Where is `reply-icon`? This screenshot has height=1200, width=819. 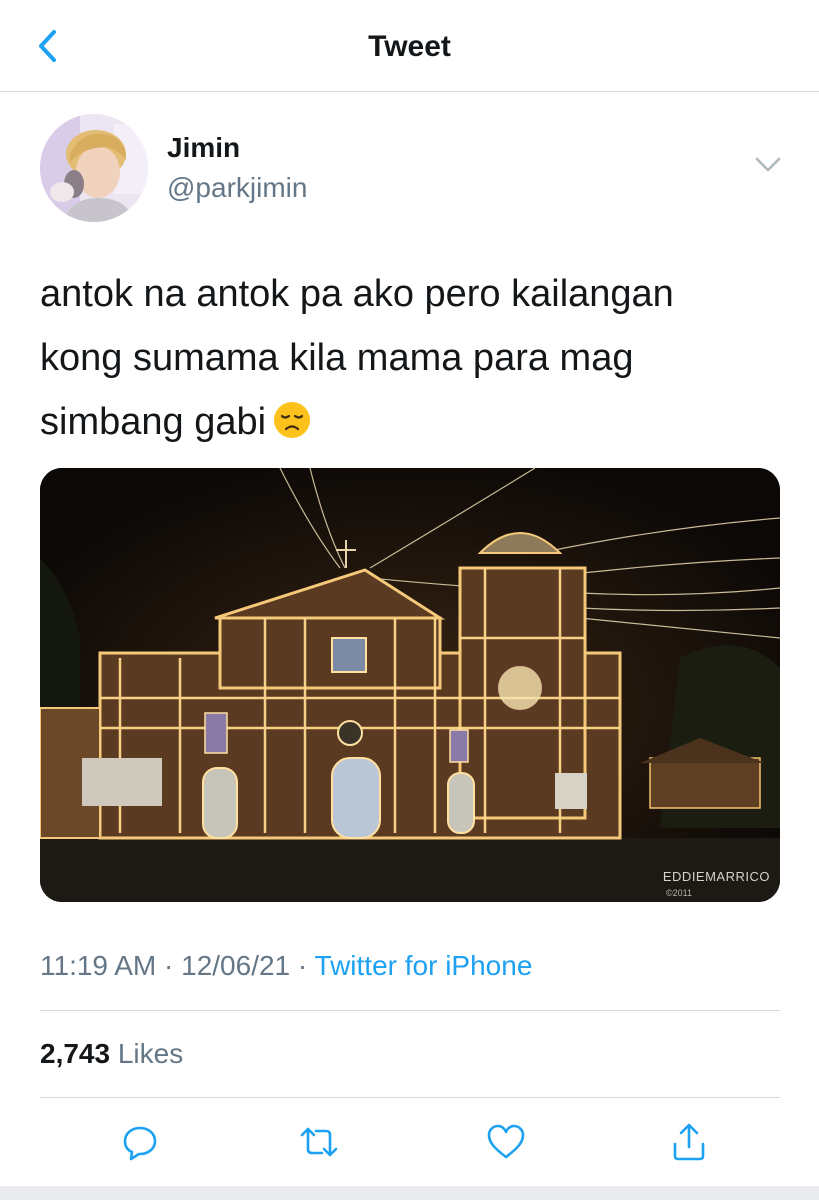
reply-icon is located at coordinates (140, 1142).